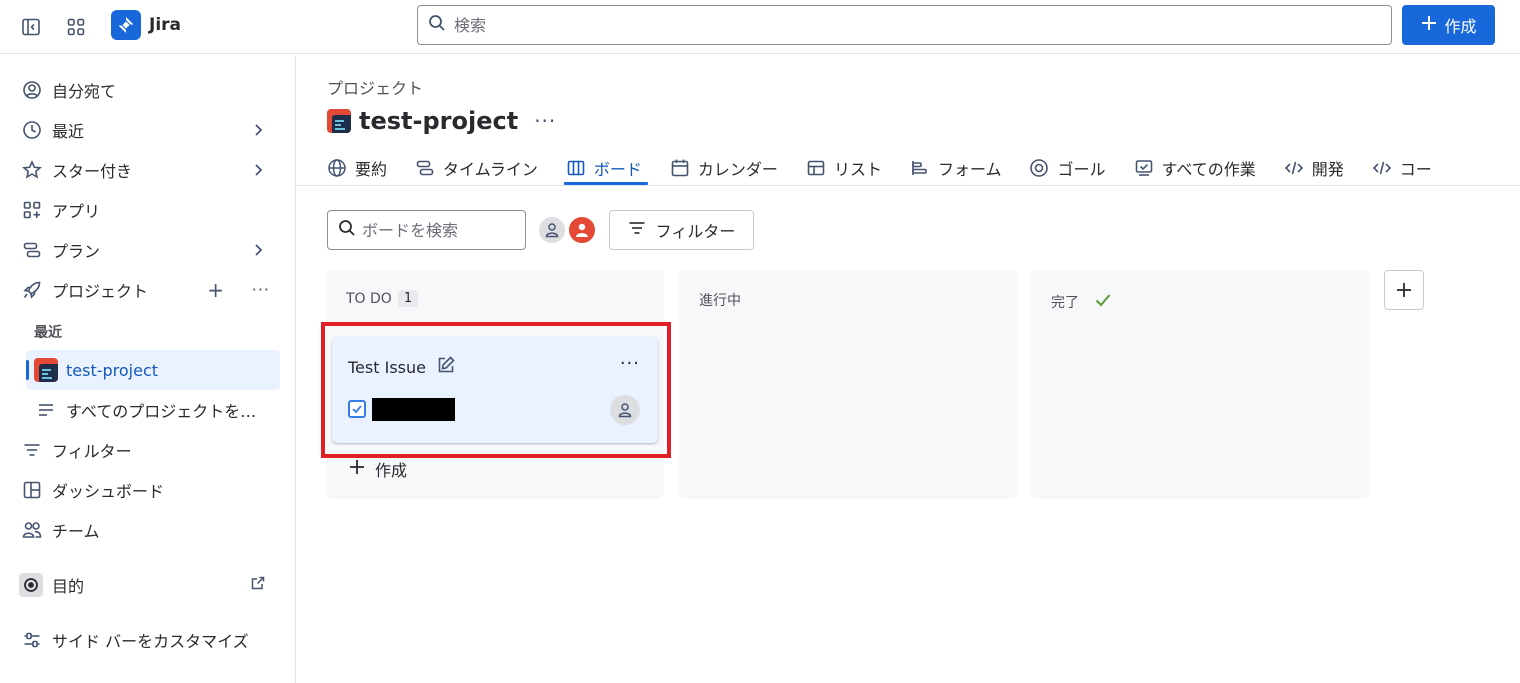  I want to click on checkmark-icon, so click(1103, 302).